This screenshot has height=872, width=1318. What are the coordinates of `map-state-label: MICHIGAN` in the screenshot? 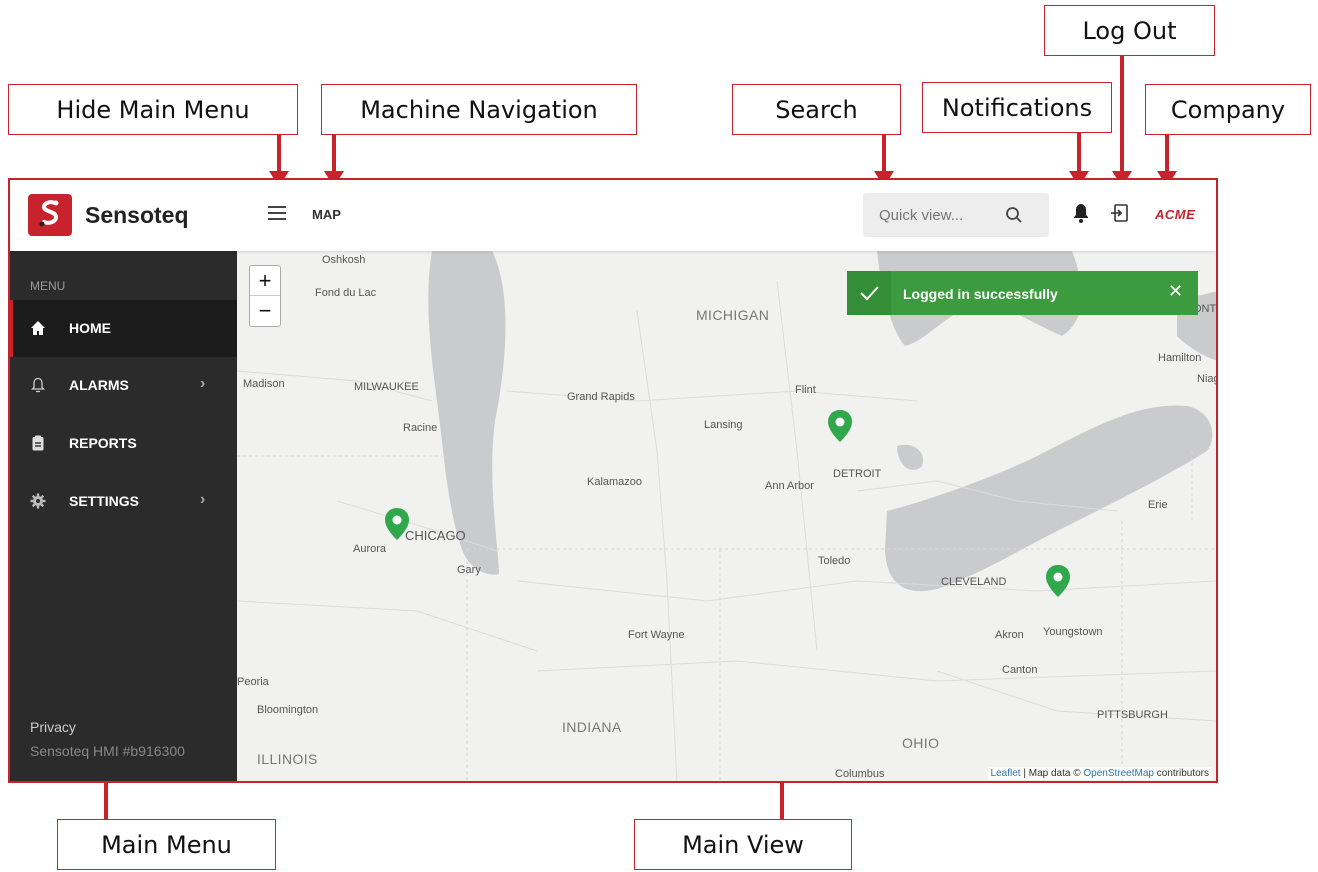 It's located at (733, 315).